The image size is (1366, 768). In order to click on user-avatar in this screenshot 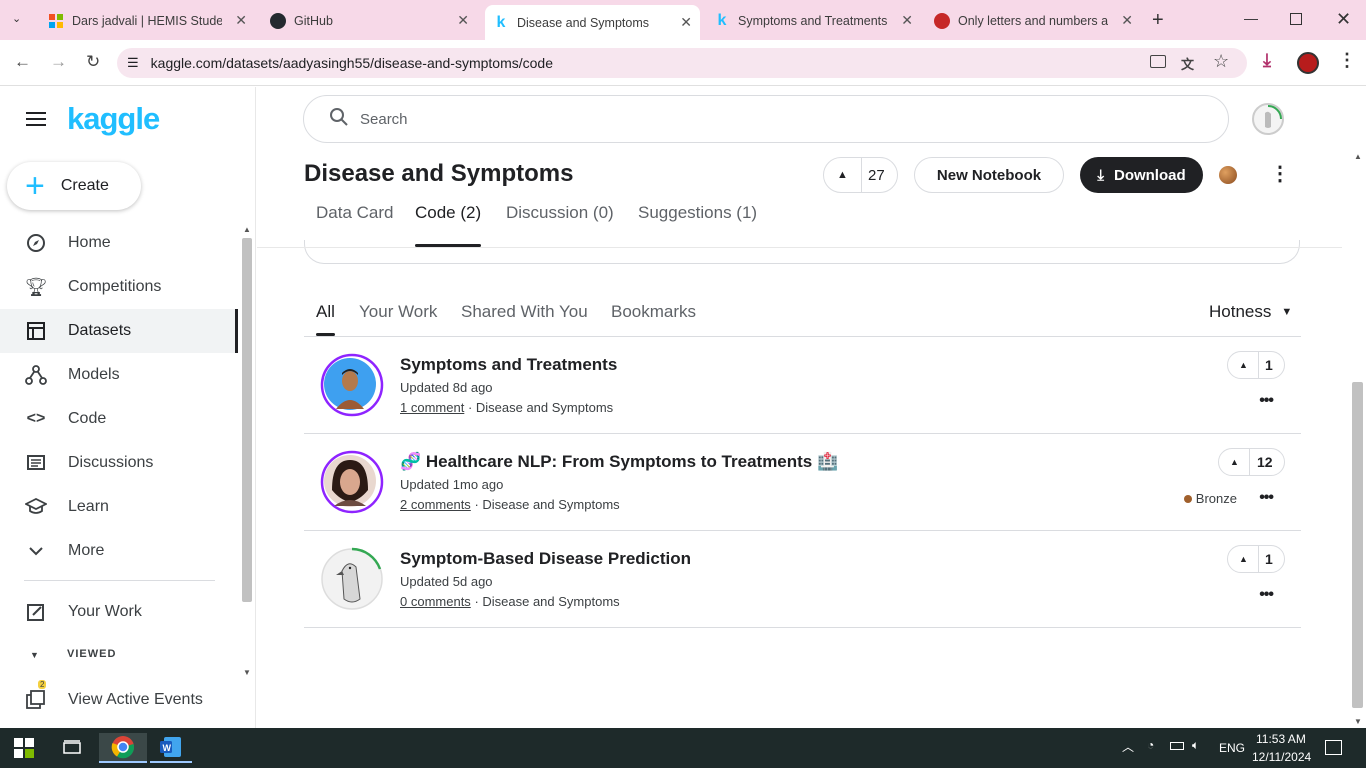, I will do `click(1268, 119)`.